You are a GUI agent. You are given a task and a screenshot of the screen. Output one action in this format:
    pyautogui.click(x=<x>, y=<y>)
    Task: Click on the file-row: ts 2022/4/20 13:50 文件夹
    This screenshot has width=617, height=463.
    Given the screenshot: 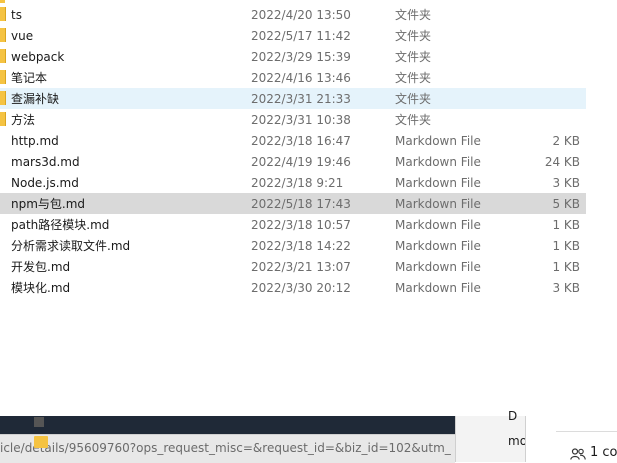 What is the action you would take?
    pyautogui.click(x=293, y=14)
    